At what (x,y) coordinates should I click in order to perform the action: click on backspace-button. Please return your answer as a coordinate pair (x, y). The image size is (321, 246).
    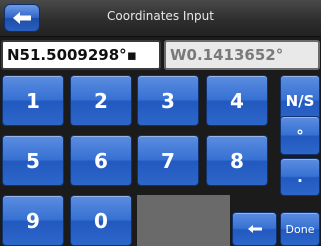
    Looking at the image, I should click on (254, 229).